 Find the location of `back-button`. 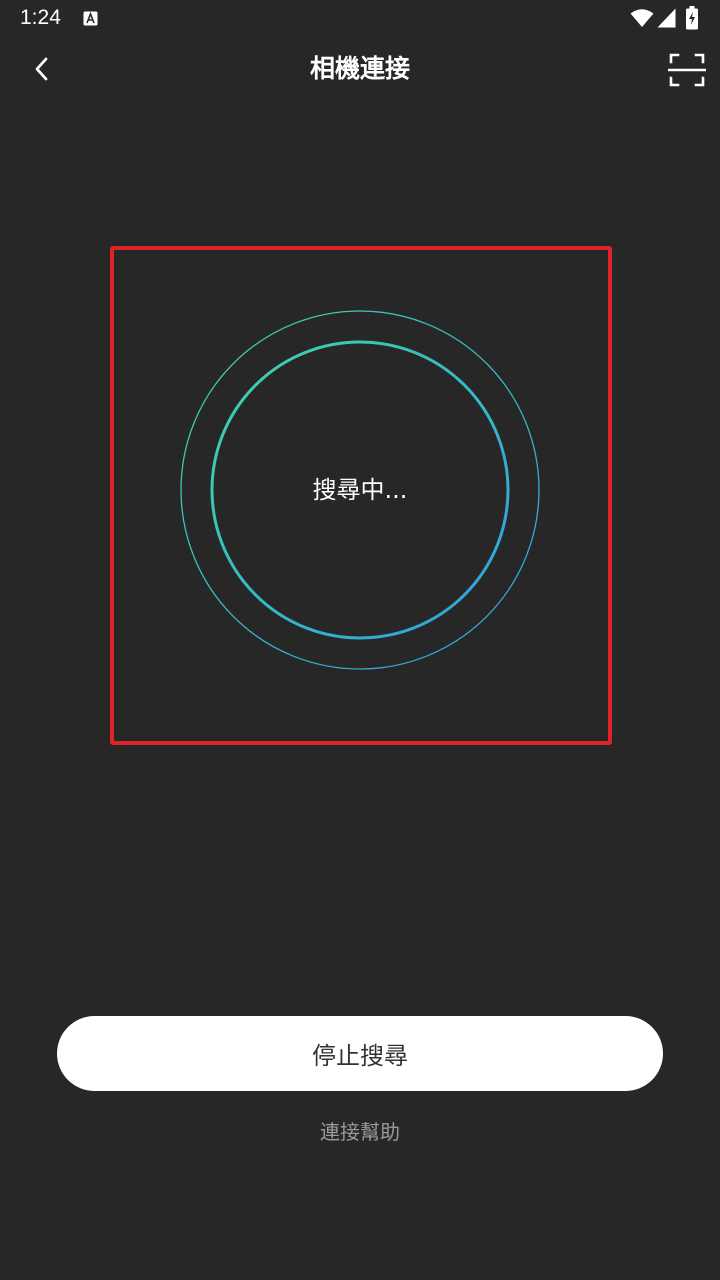

back-button is located at coordinates (42, 69).